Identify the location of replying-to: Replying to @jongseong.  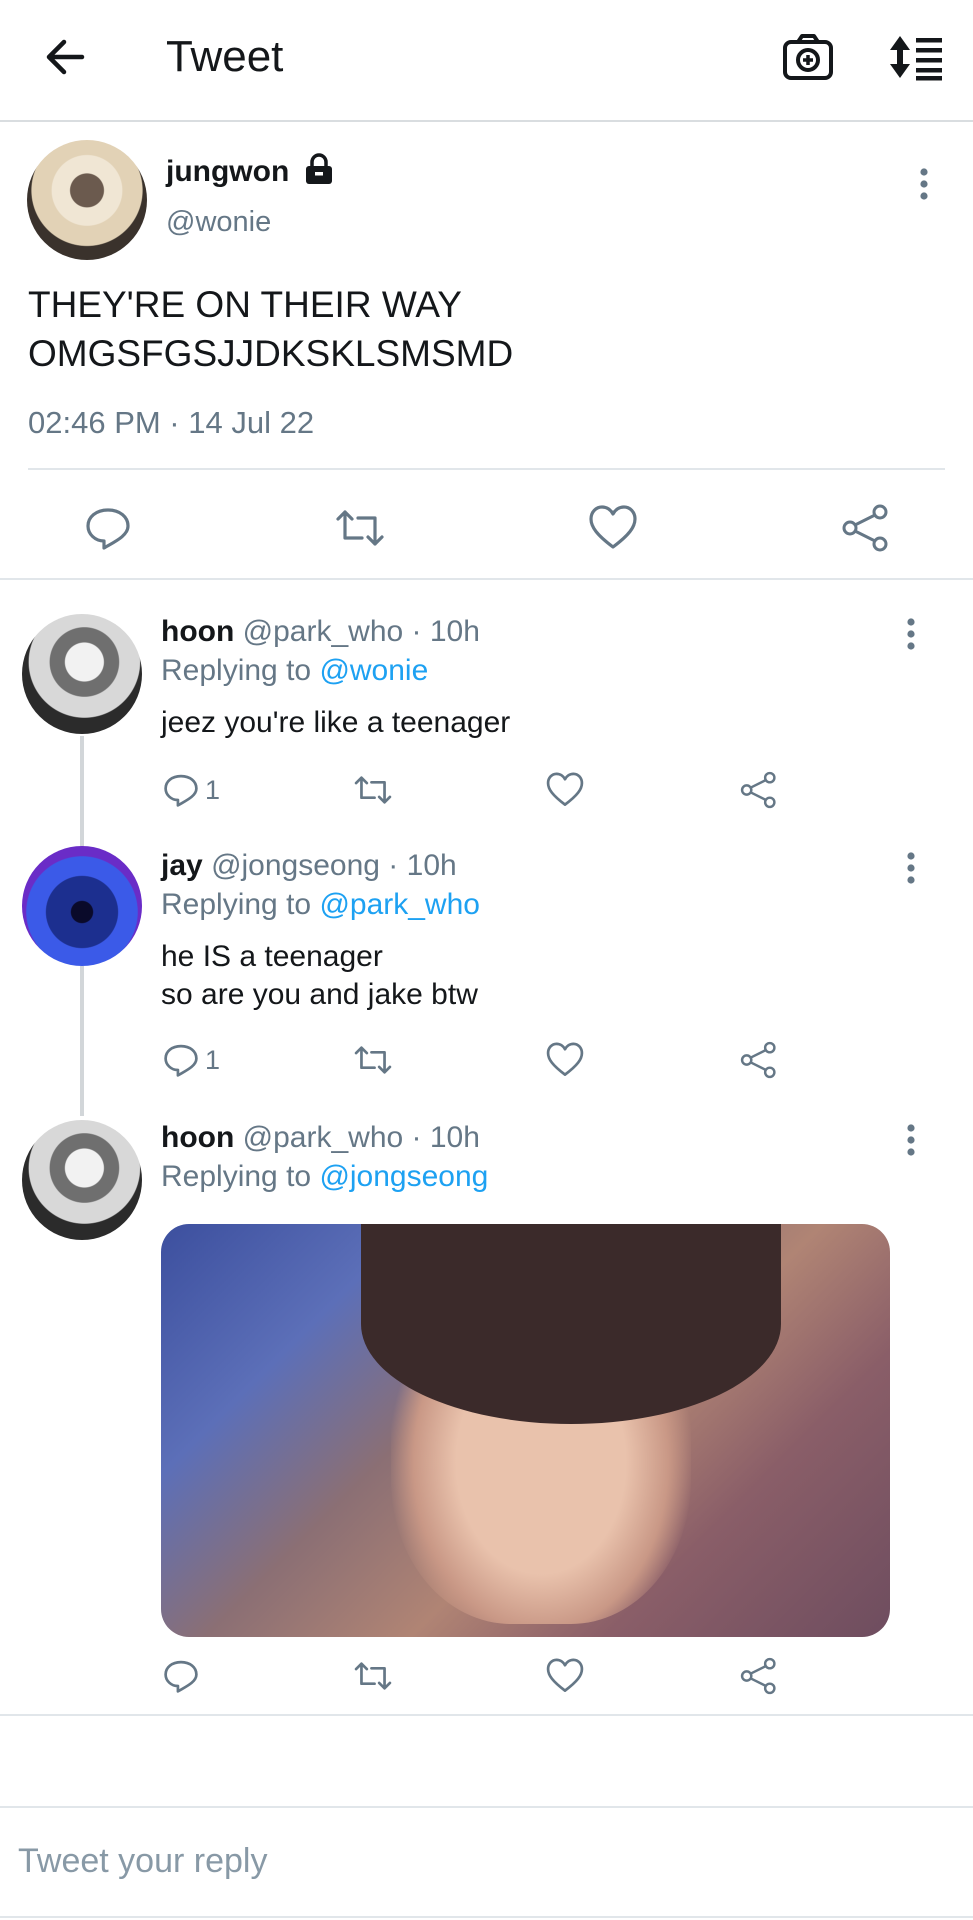
(324, 1177).